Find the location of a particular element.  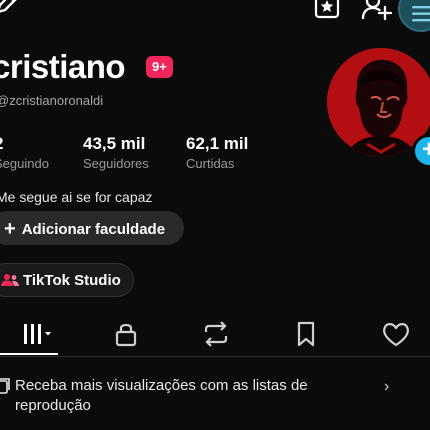

stat-value: 62,1 mil is located at coordinates (217, 143).